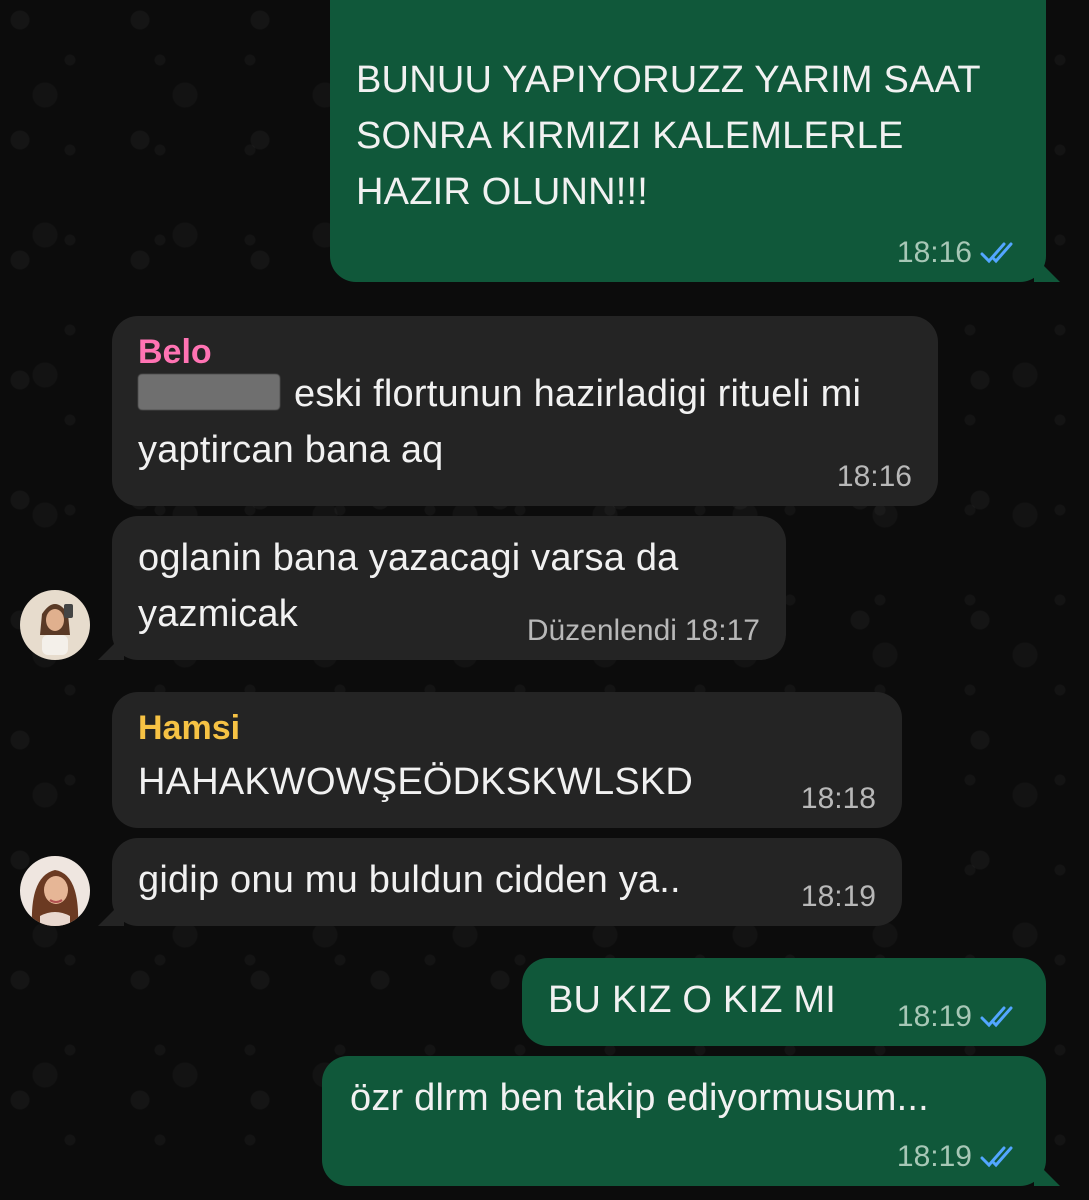 This screenshot has height=1200, width=1089. Describe the element at coordinates (691, 1121) in the screenshot. I see `message-bubble-outgoing: özr dlrm ben takip ediyormusum... 18:19` at that location.